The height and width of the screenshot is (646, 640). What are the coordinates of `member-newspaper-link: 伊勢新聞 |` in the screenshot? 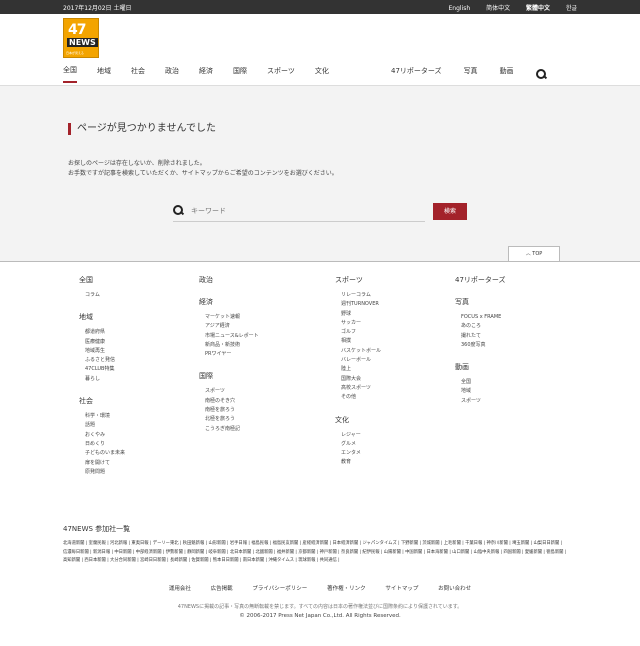 It's located at (176, 552).